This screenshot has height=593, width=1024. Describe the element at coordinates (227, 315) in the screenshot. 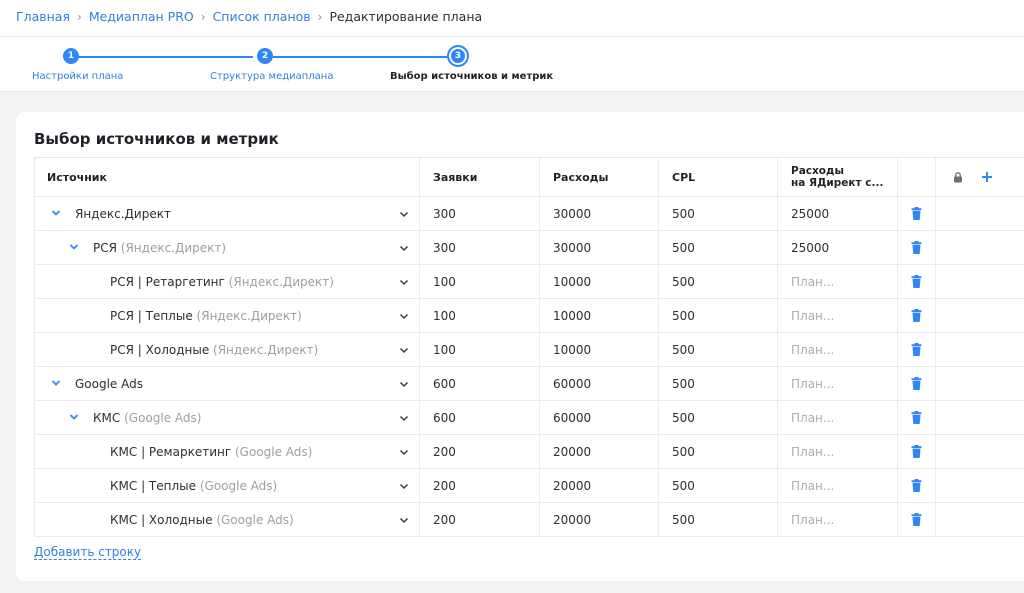

I see `source-cell: РСЯ | Теплые (Яндекс.Директ)` at that location.